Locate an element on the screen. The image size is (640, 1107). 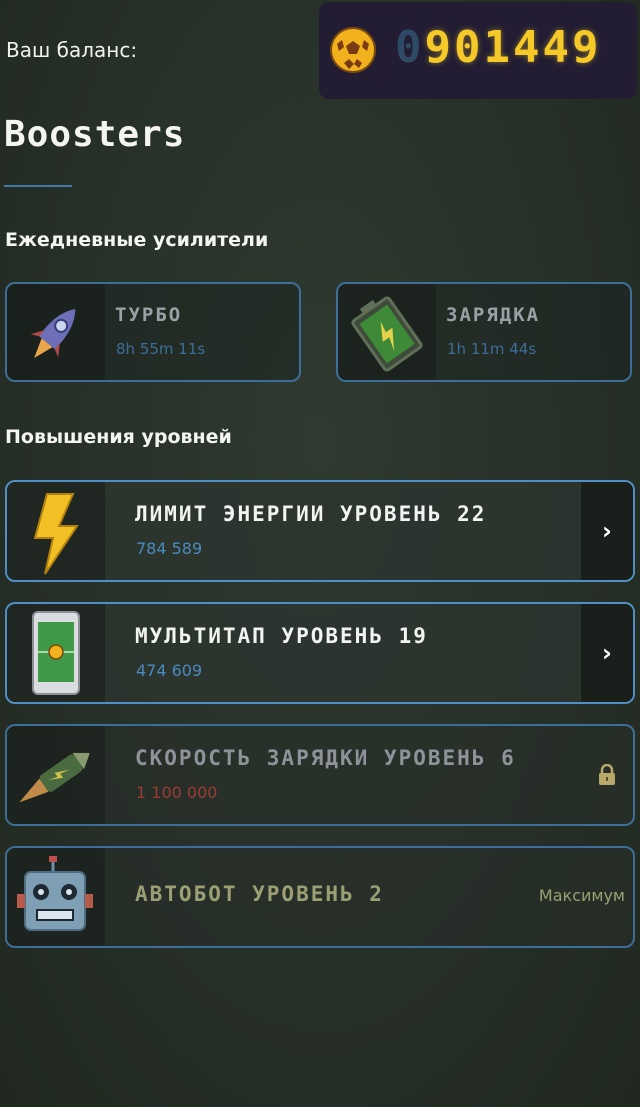
upgrade-name: ЛИМИТ ЭНЕРГИИ УРОВЕНЬ 22 is located at coordinates (311, 514).